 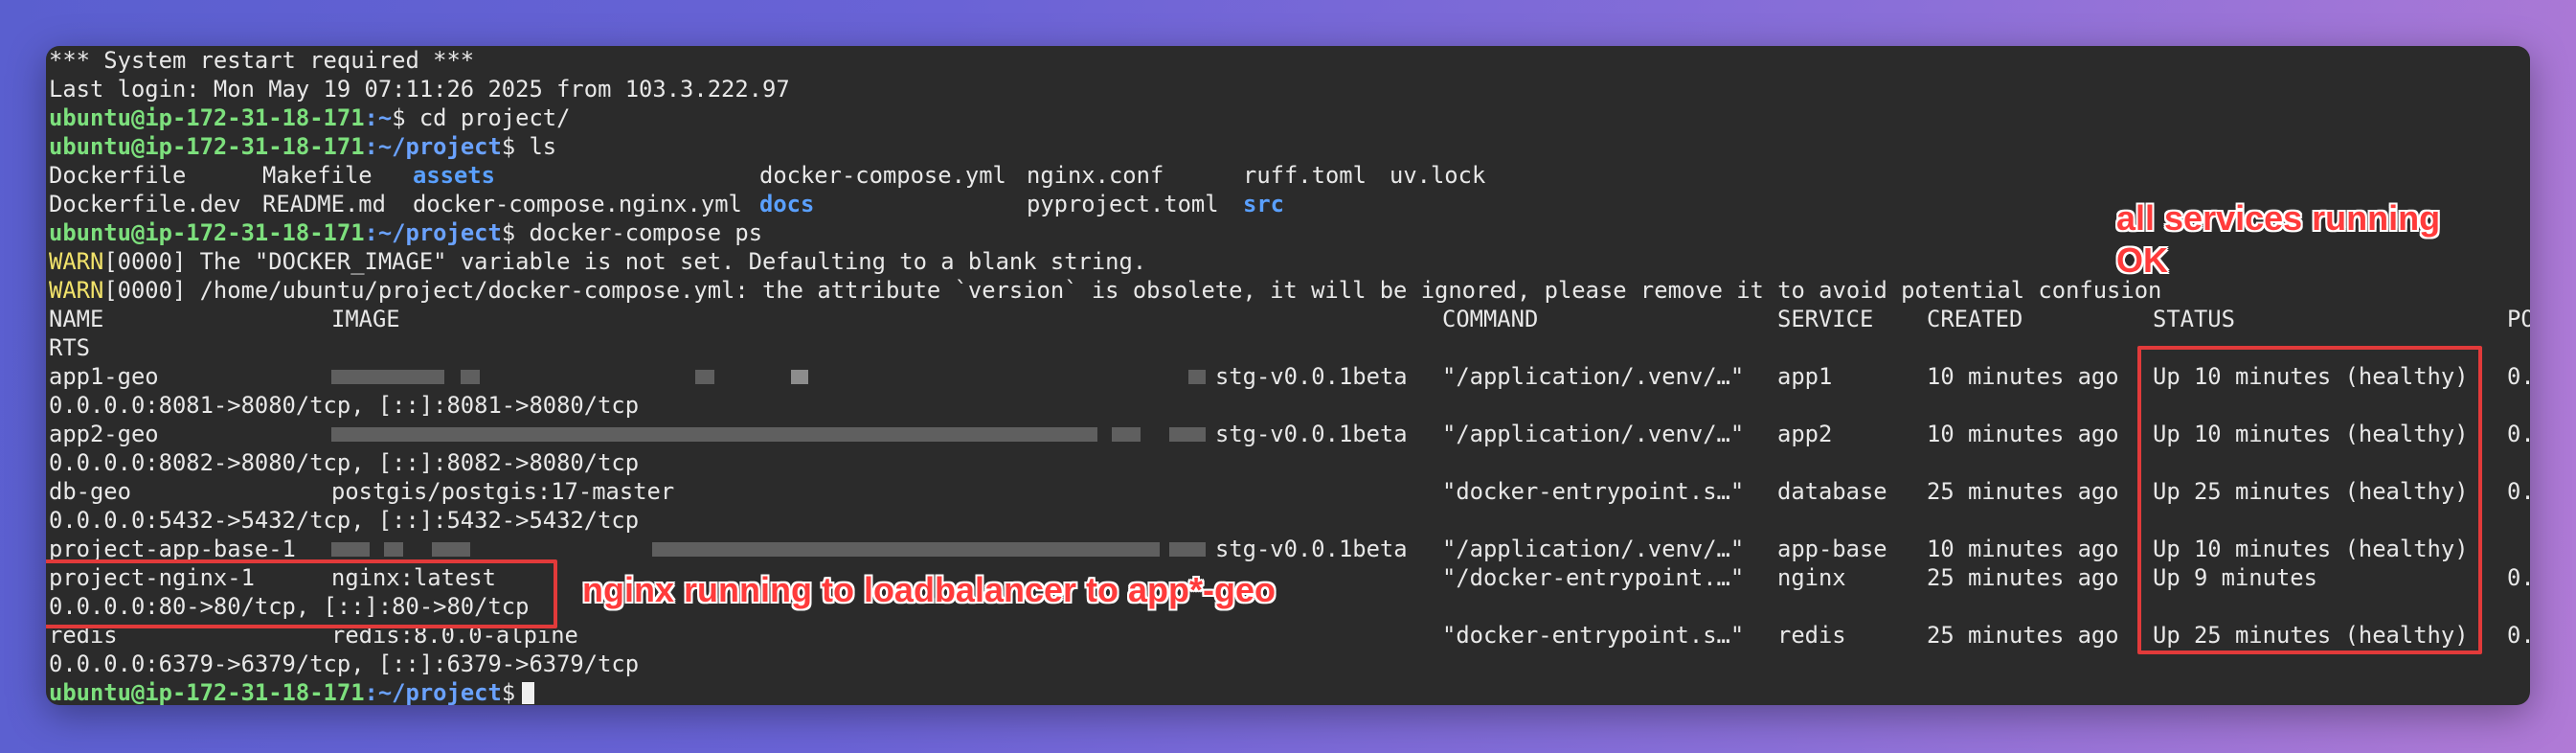 I want to click on container-image: postgis/postgis:17-master, so click(x=503, y=491).